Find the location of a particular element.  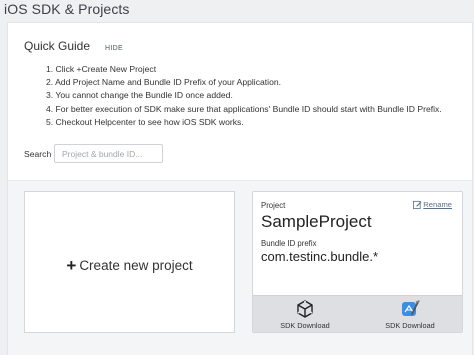

edit-icon is located at coordinates (417, 204).